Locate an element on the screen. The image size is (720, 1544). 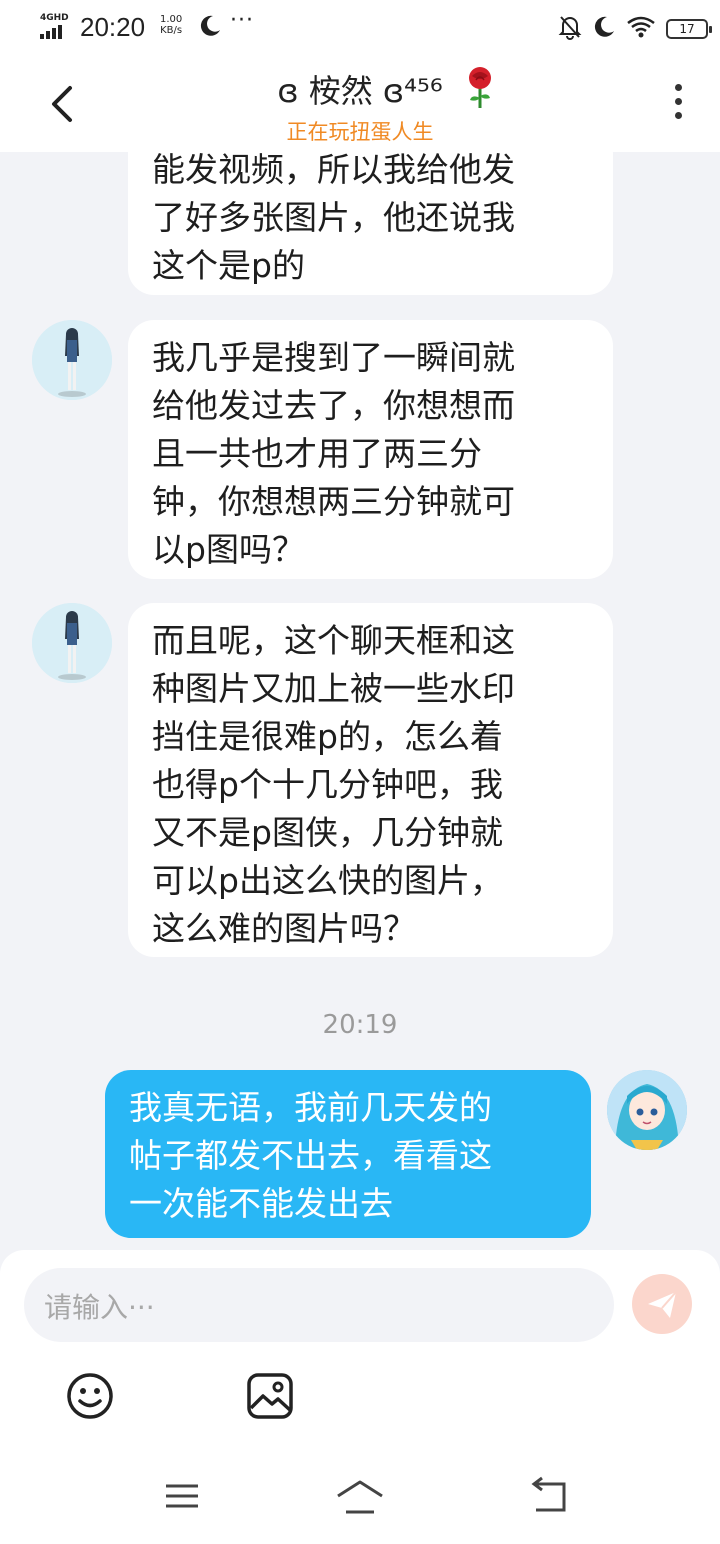
nav-back-button is located at coordinates (550, 1496).